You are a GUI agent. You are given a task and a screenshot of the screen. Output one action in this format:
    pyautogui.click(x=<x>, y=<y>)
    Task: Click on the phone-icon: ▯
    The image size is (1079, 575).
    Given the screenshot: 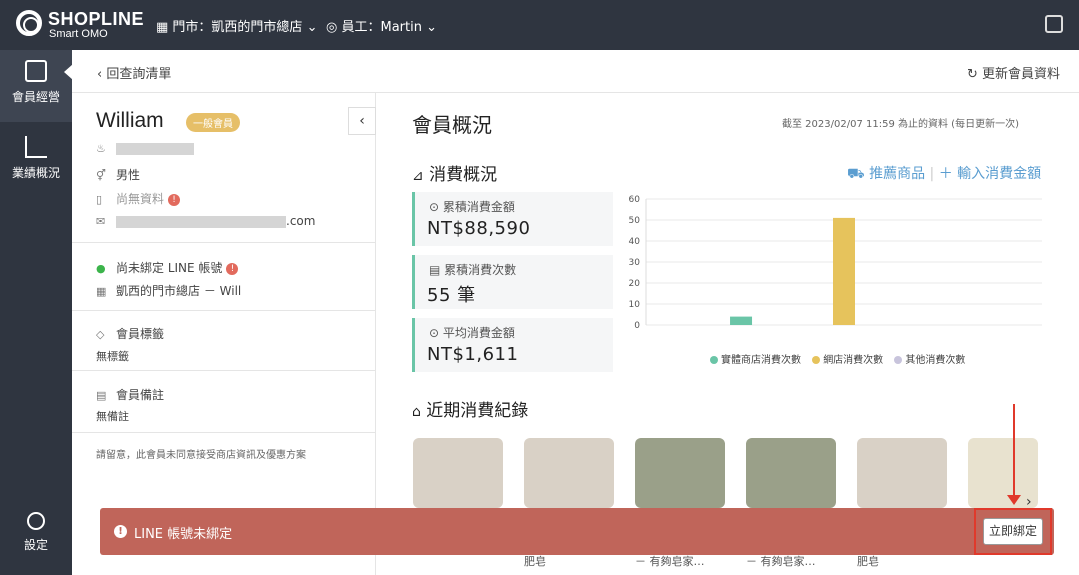 What is the action you would take?
    pyautogui.click(x=99, y=199)
    